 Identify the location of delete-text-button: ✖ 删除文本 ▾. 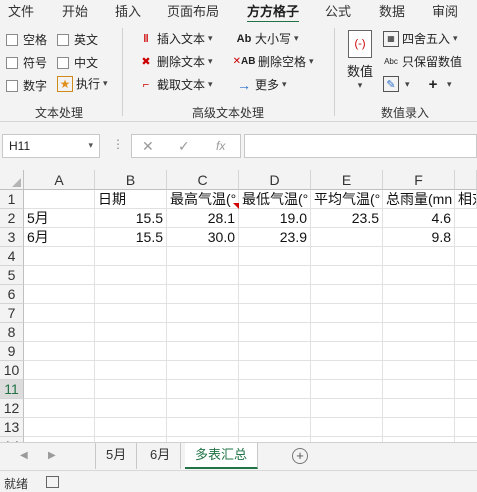
(175, 61).